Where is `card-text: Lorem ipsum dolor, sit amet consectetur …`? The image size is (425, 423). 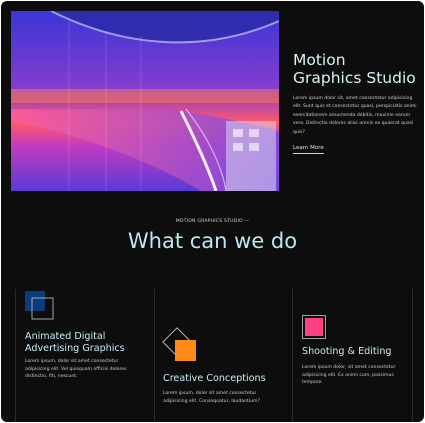
card-text: Lorem ipsum dolor, sit amet consectetur … is located at coordinates (349, 375).